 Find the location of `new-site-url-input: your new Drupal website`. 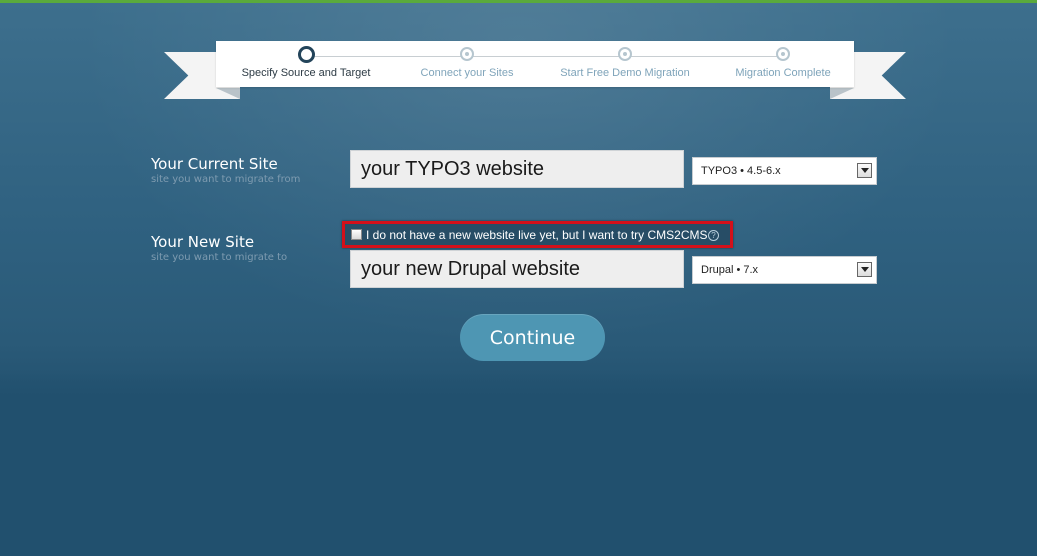

new-site-url-input: your new Drupal website is located at coordinates (517, 269).